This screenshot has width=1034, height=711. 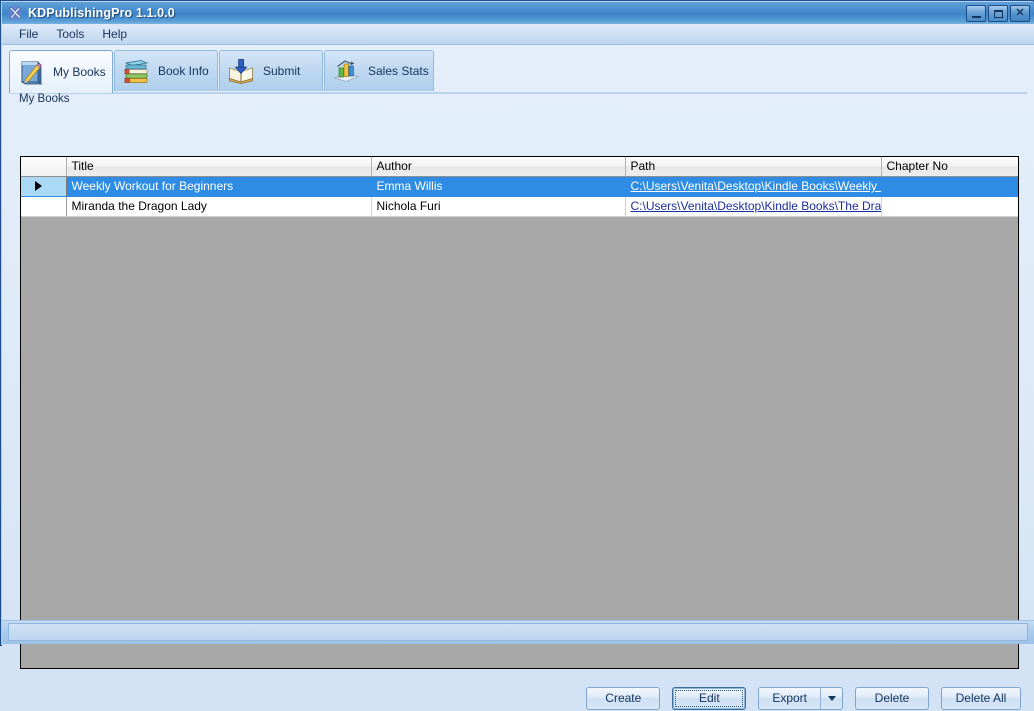 I want to click on menu-bar: File Tools Help, so click(x=518, y=34).